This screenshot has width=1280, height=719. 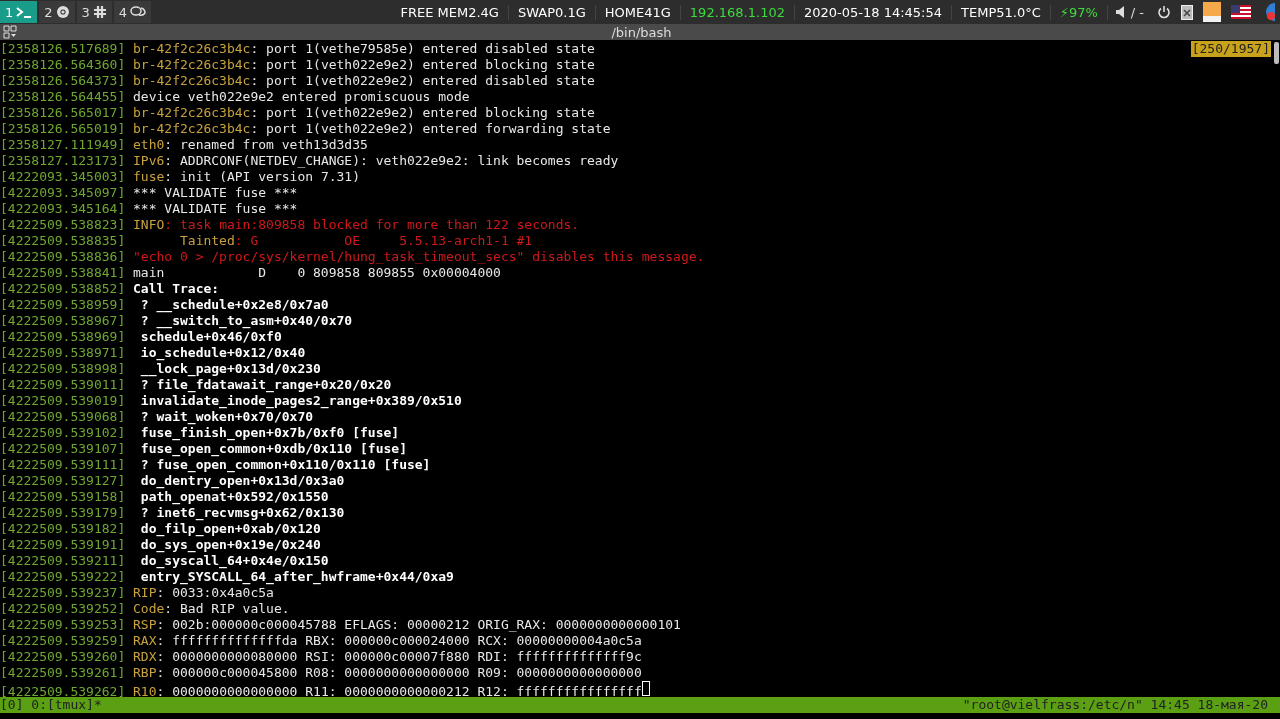 What do you see at coordinates (63, 448) in the screenshot?
I see `log-timestamp: [4222509.539107]` at bounding box center [63, 448].